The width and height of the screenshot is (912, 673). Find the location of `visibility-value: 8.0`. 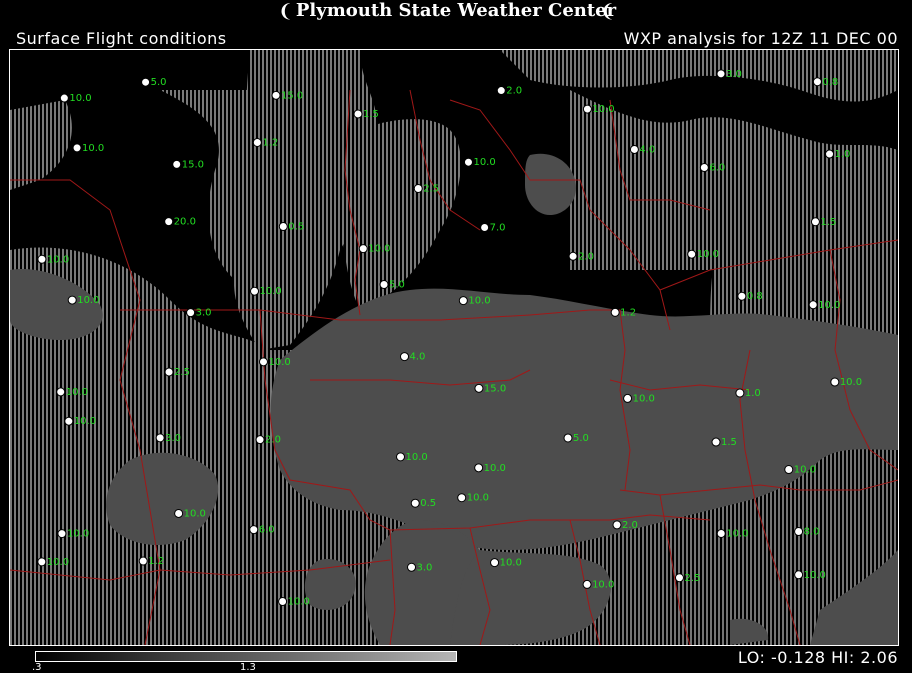

visibility-value: 8.0 is located at coordinates (812, 532).